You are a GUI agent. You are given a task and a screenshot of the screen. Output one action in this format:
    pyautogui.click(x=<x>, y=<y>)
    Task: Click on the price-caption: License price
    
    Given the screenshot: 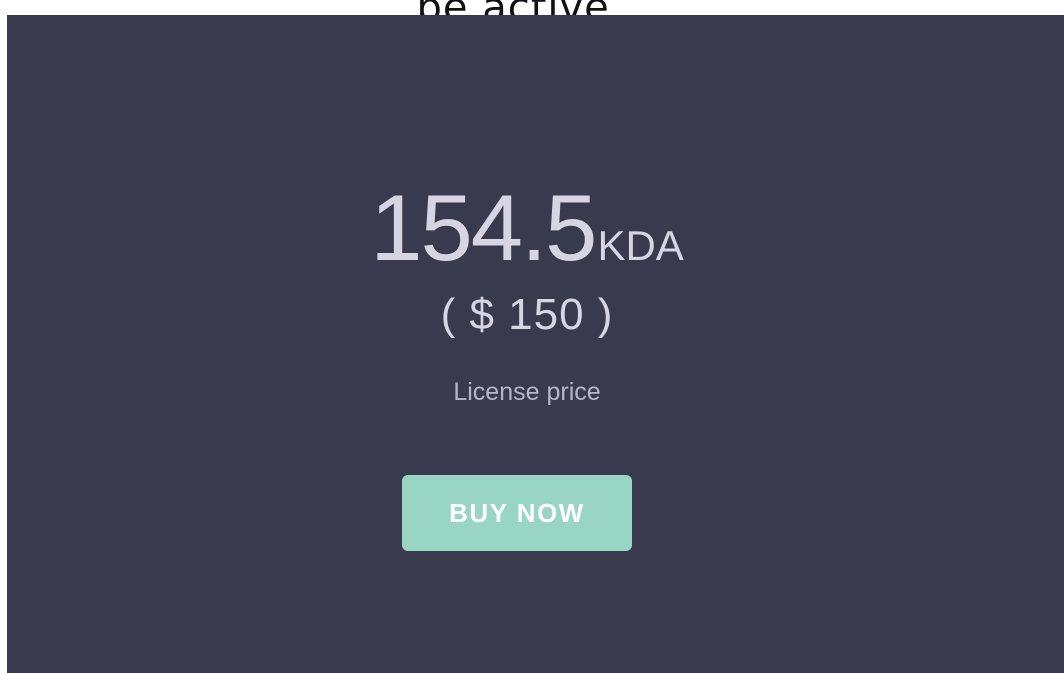 What is the action you would take?
    pyautogui.click(x=527, y=392)
    